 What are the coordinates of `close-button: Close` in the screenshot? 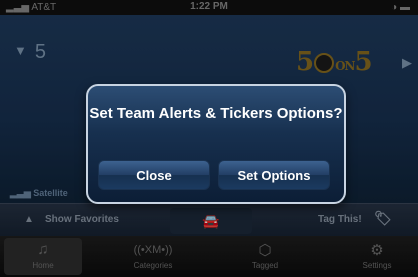 It's located at (154, 175).